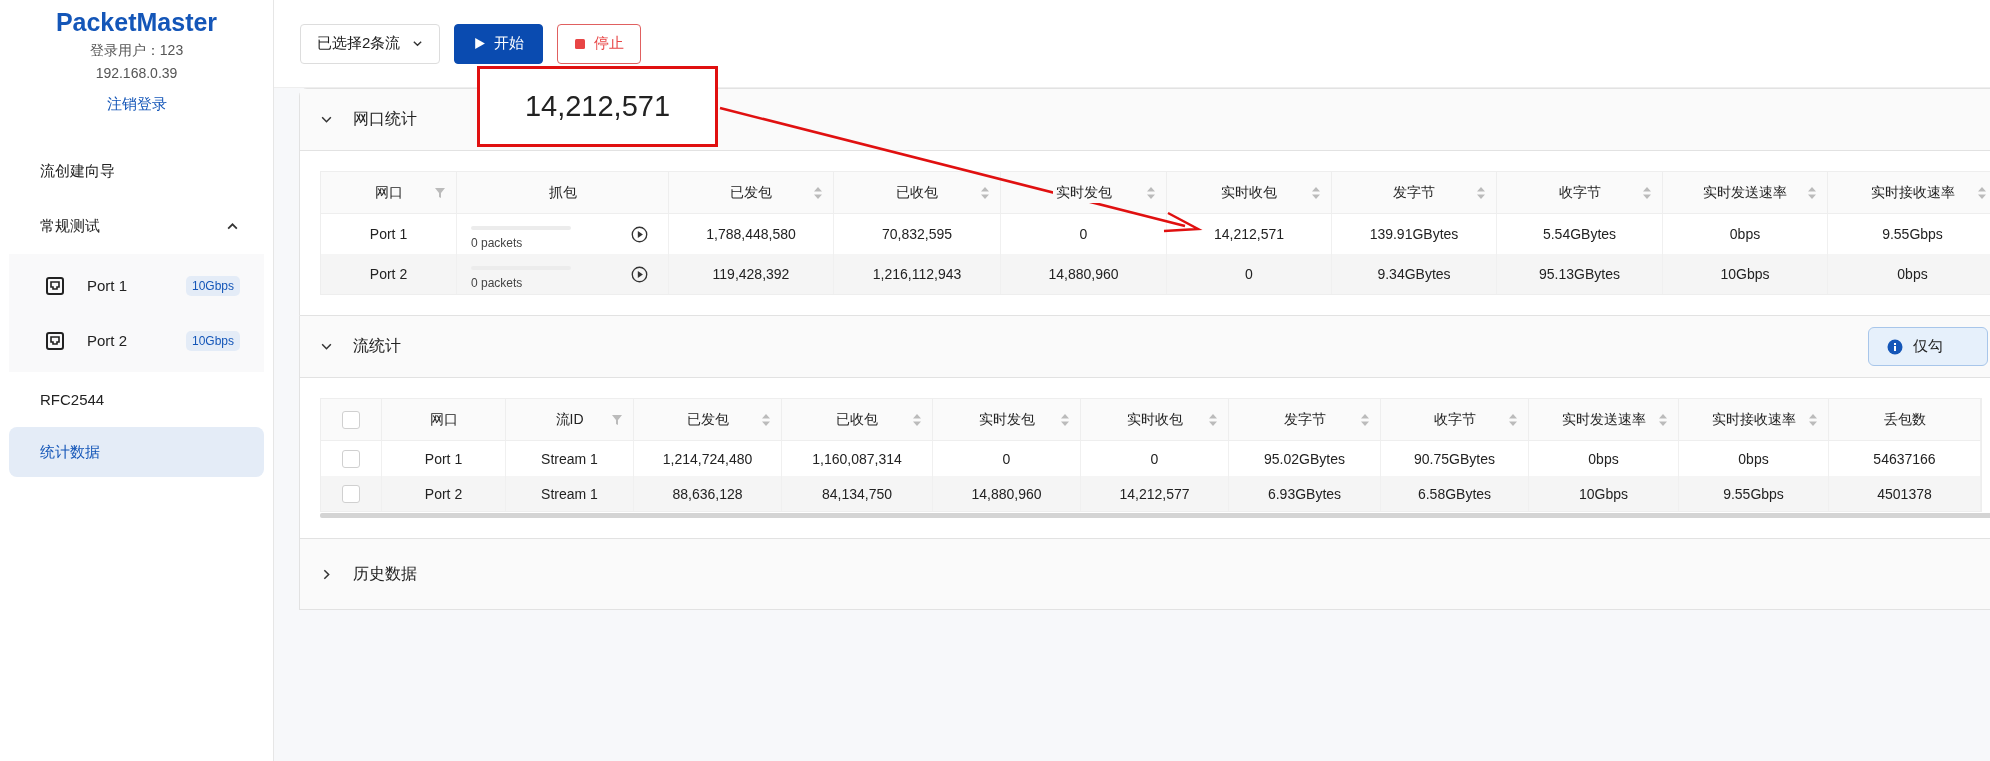 This screenshot has width=1990, height=761. I want to click on section-header: 历史数据, so click(1145, 574).